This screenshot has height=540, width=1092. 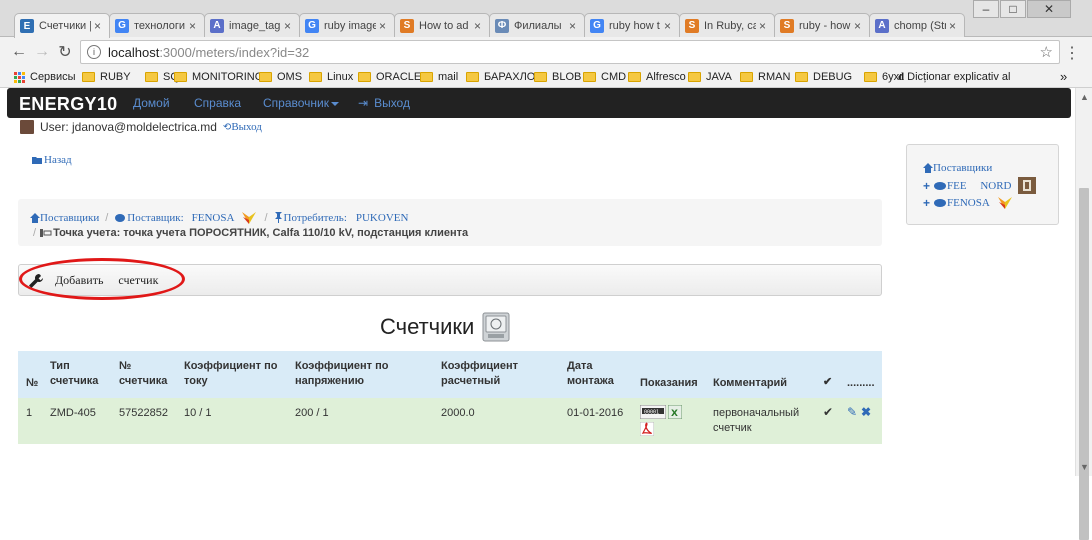 I want to click on bookmark-item: RMAN, so click(x=765, y=77).